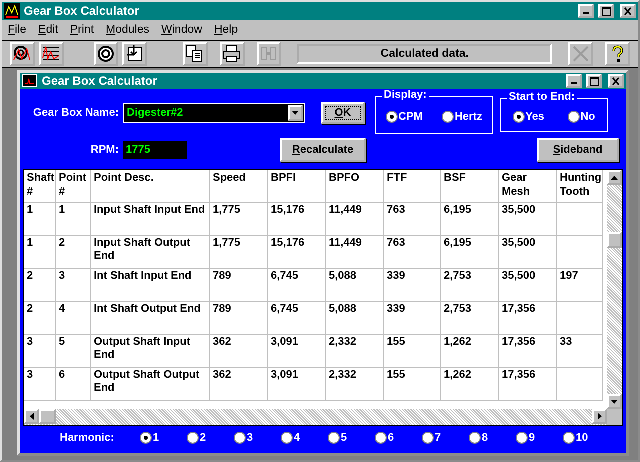  Describe the element at coordinates (470, 252) in the screenshot. I see `table-cell: 6,195` at that location.